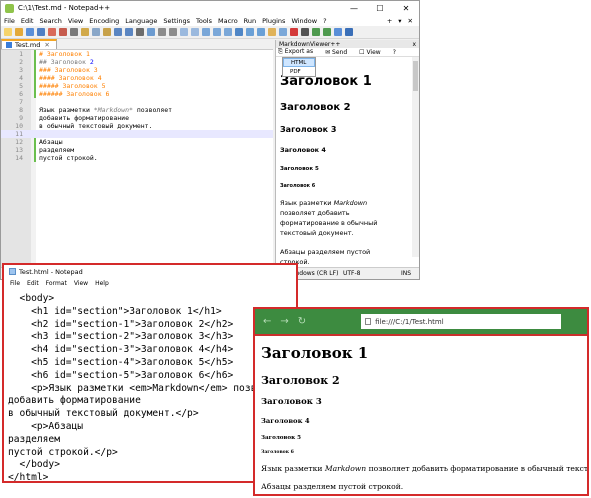 This screenshot has height=498, width=591. Describe the element at coordinates (137, 78) in the screenshot. I see `code-line: 4 #### Заголовок 4` at that location.